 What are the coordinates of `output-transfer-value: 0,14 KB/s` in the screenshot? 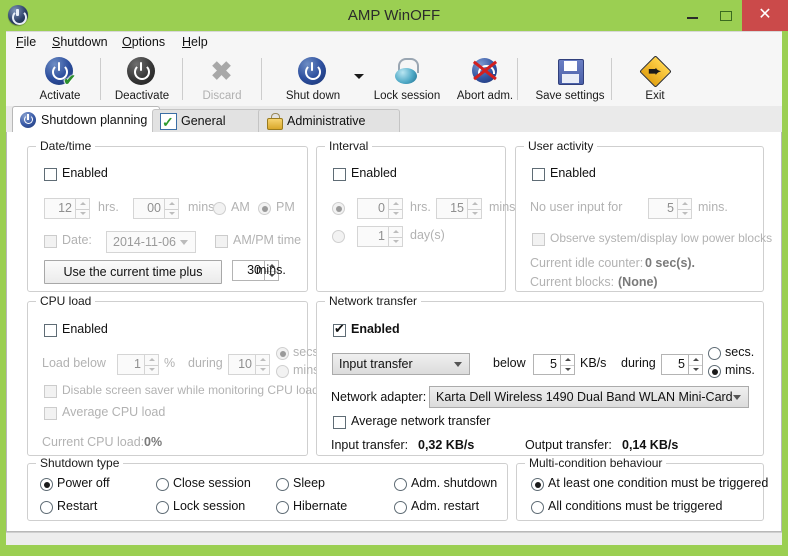 It's located at (650, 445).